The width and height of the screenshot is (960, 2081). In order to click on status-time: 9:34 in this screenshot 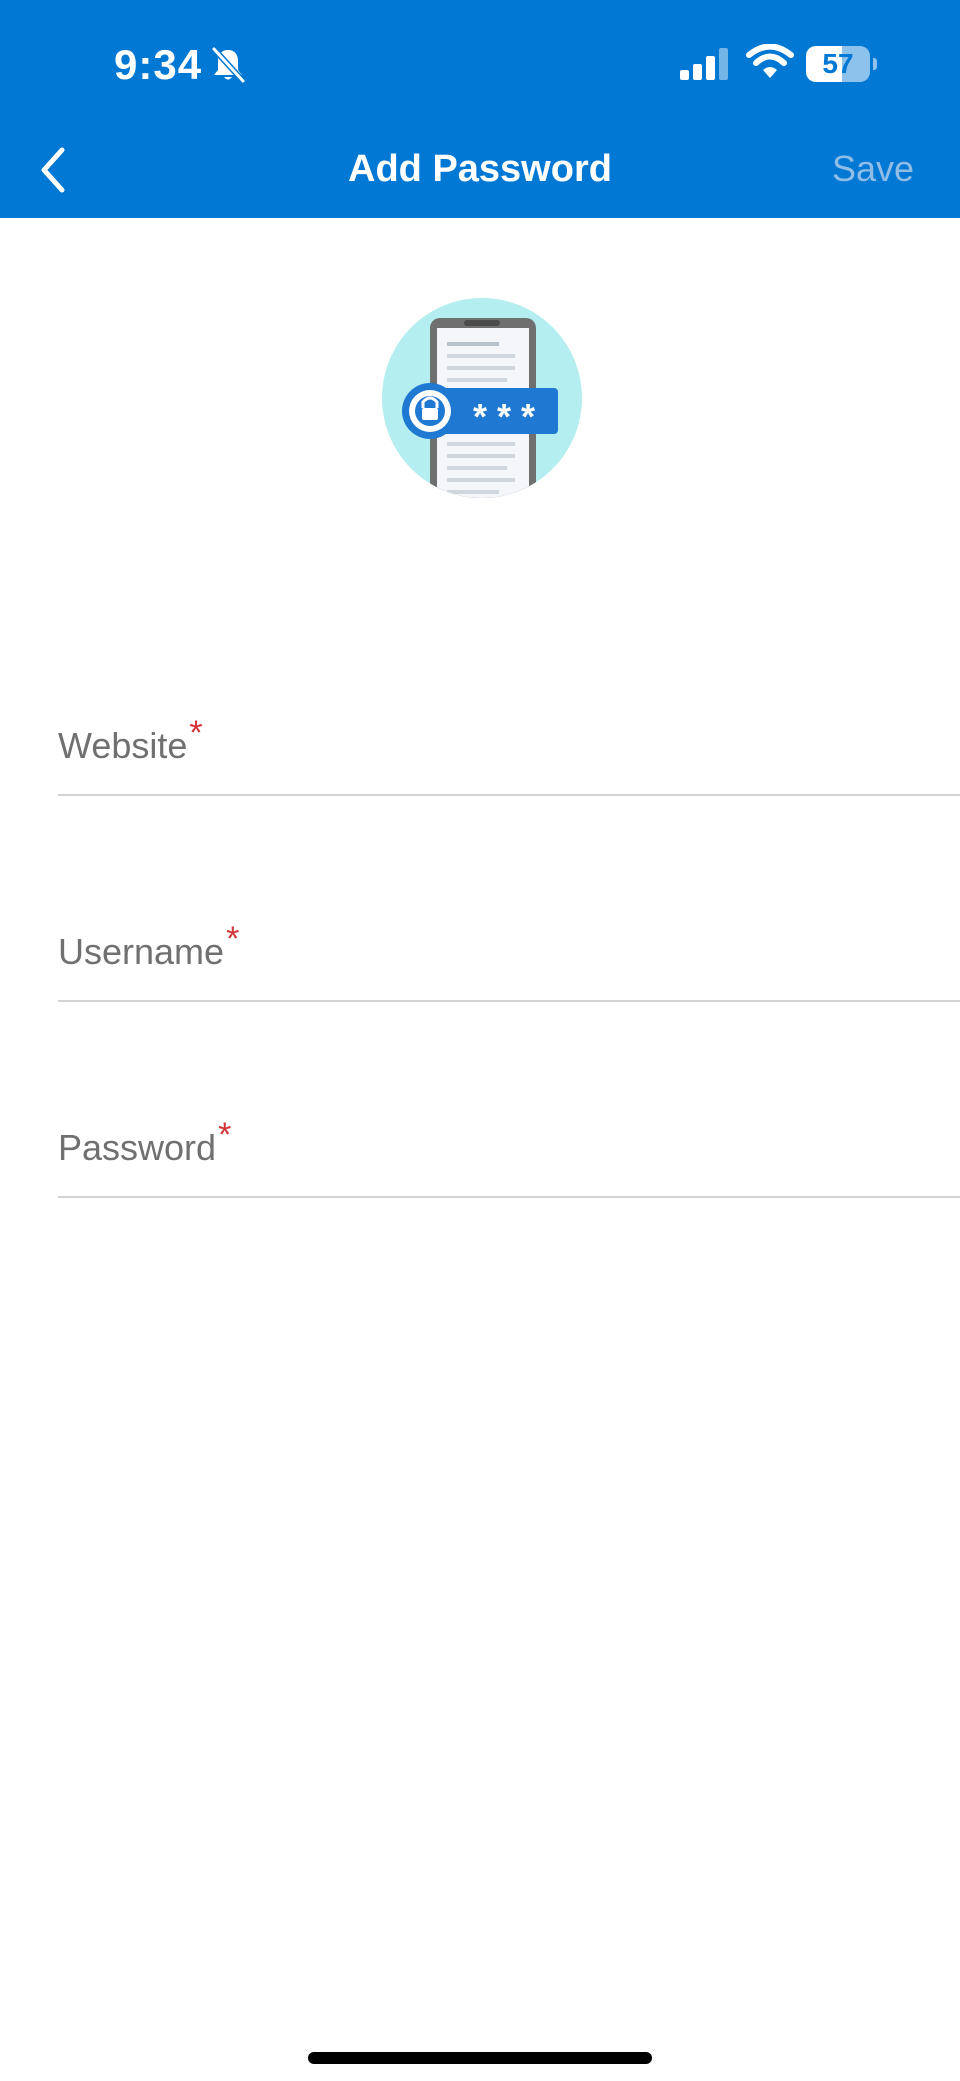, I will do `click(158, 64)`.